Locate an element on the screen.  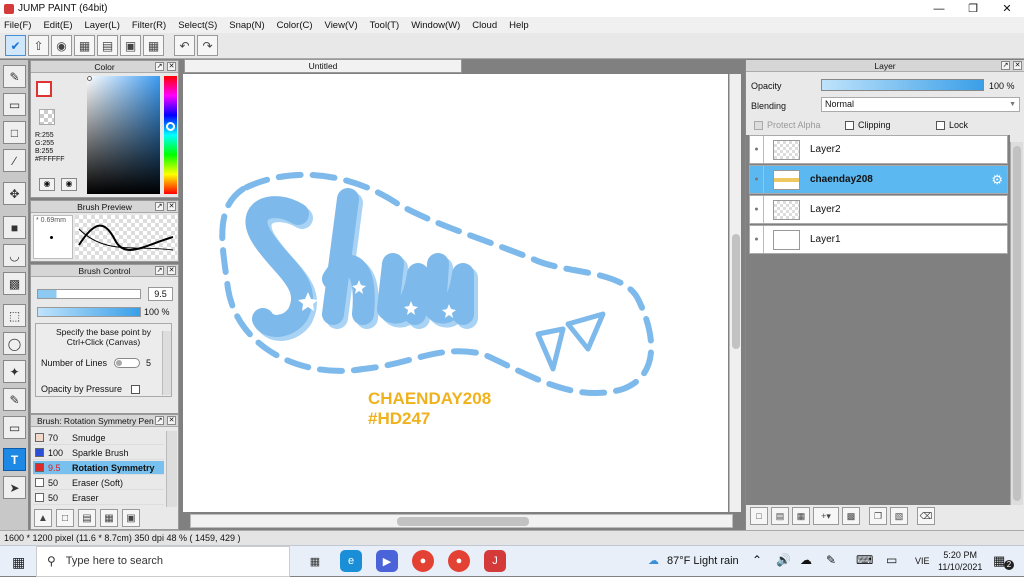
brush-list-item: 50 Eraser is located at coordinates (98, 498).